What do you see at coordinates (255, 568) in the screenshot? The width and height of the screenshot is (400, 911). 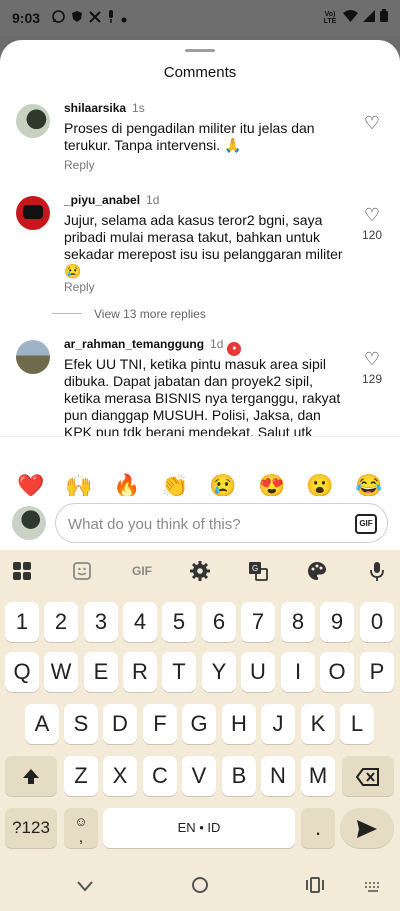 I see `svg-text: G` at bounding box center [255, 568].